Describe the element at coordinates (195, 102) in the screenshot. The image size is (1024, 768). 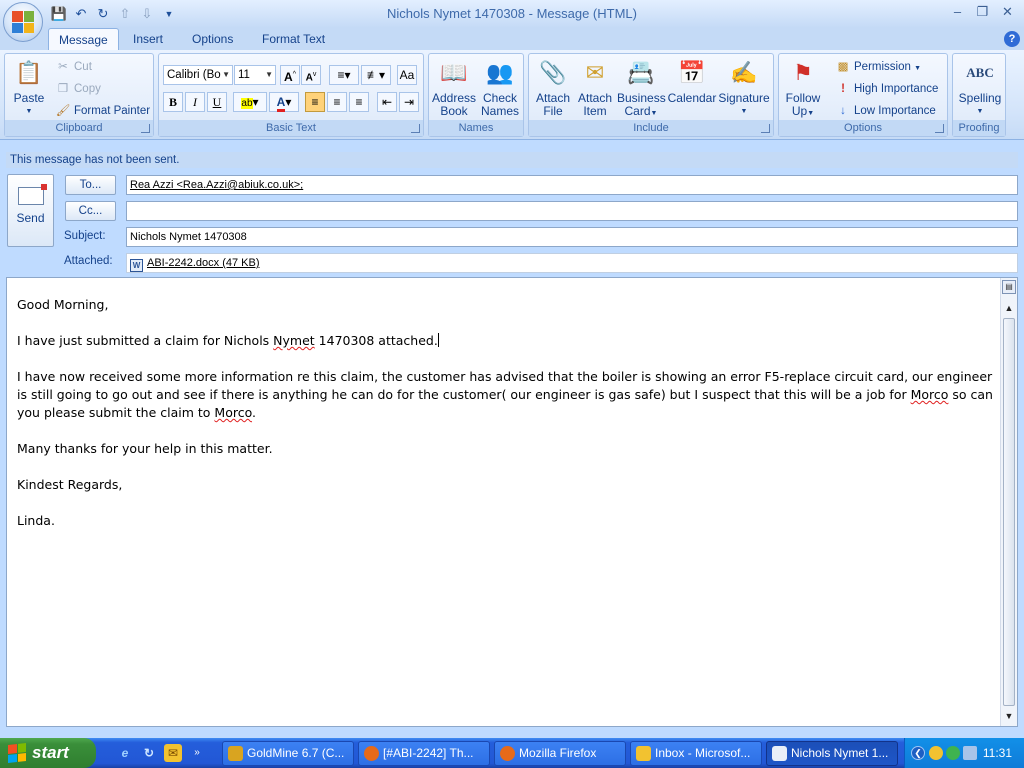
I see `italic-button: I` at that location.